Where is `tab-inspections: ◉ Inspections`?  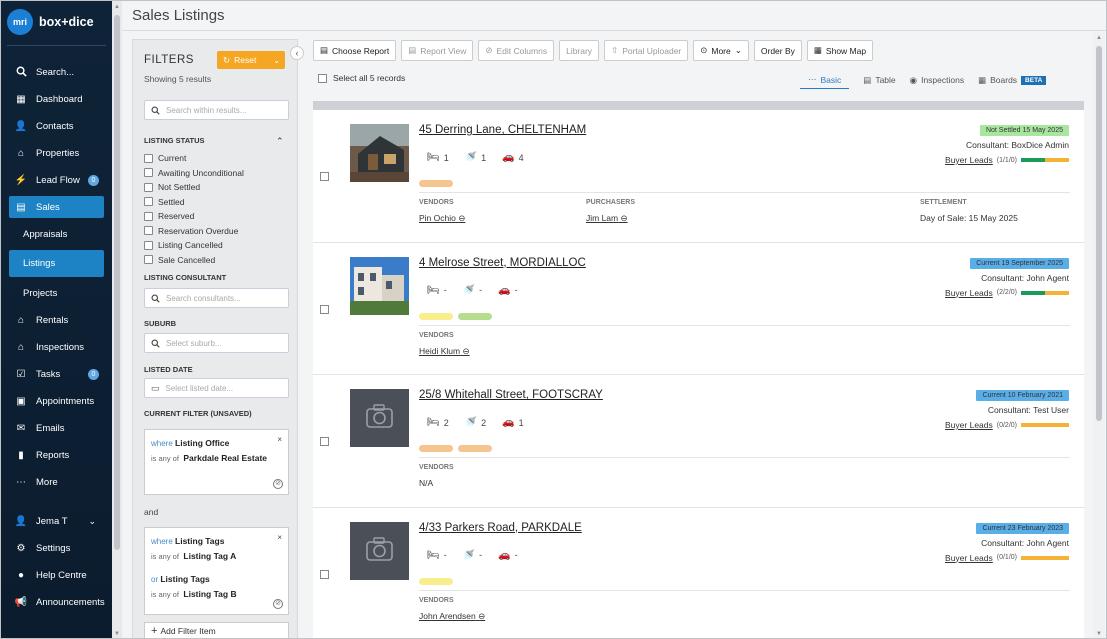
tab-inspections: ◉ Inspections is located at coordinates (937, 80).